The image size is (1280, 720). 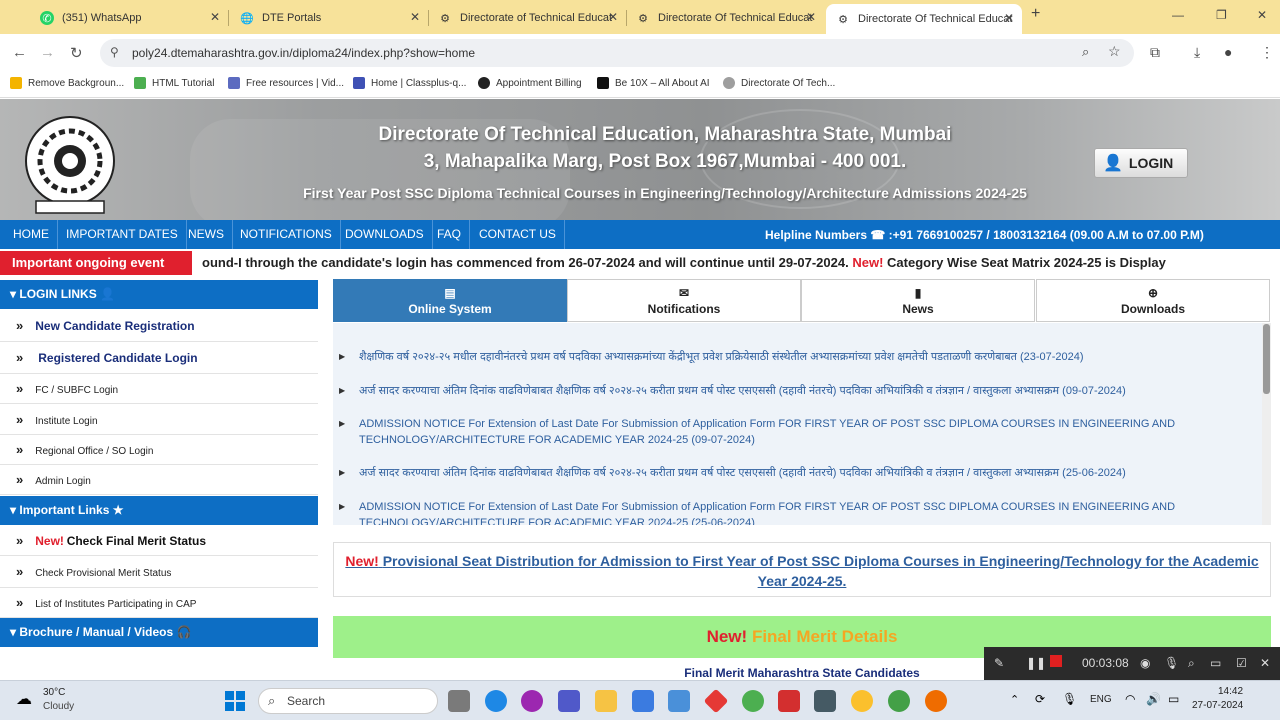 What do you see at coordinates (19, 52) in the screenshot?
I see `back-icon: ←` at bounding box center [19, 52].